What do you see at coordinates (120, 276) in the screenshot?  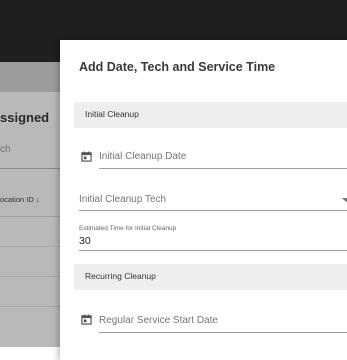 I see `section-label: Recurring Cleanup` at bounding box center [120, 276].